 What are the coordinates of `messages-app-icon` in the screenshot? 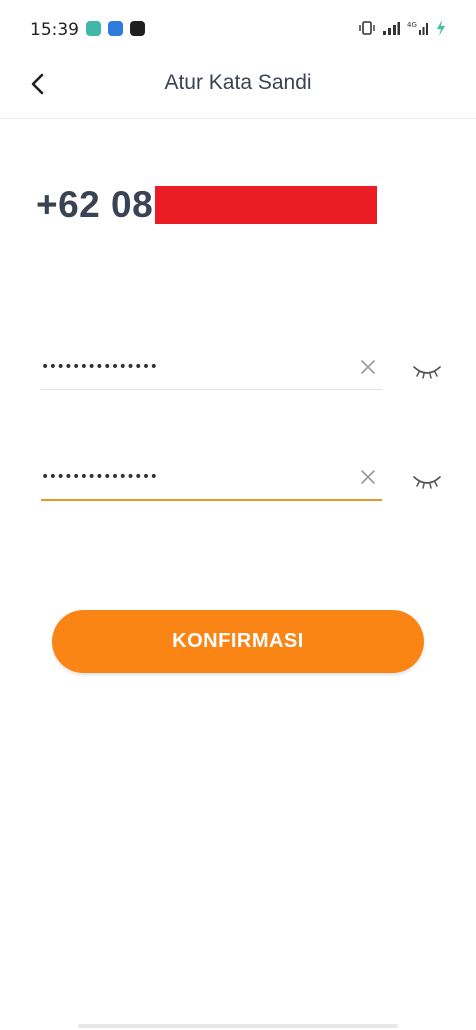 It's located at (115, 28).